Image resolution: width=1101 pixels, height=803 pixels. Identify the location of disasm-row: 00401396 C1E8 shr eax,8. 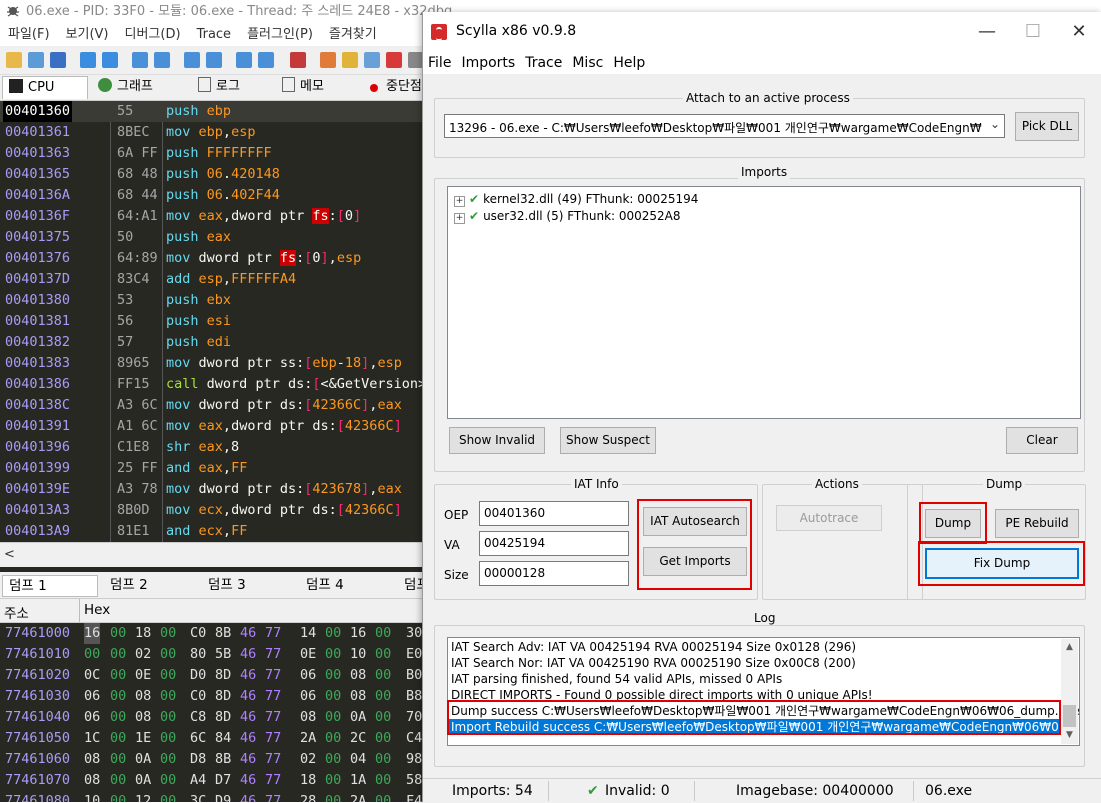
(211, 447).